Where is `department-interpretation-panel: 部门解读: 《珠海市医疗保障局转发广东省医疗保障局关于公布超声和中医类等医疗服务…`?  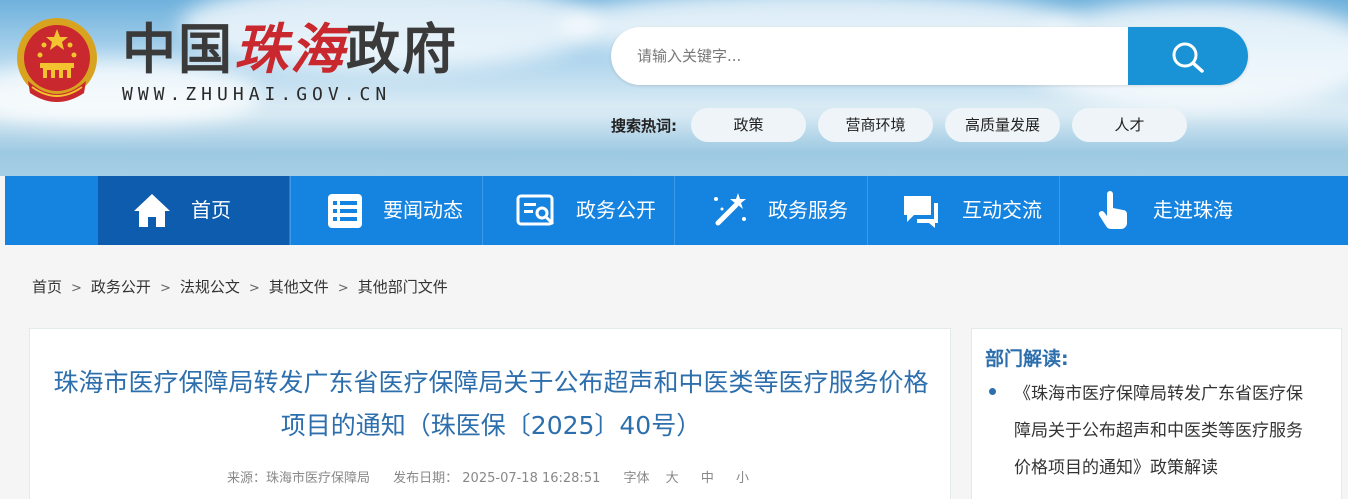 department-interpretation-panel: 部门解读: 《珠海市医疗保障局转发广东省医疗保障局关于公布超声和中医类等医疗服务… is located at coordinates (1156, 413).